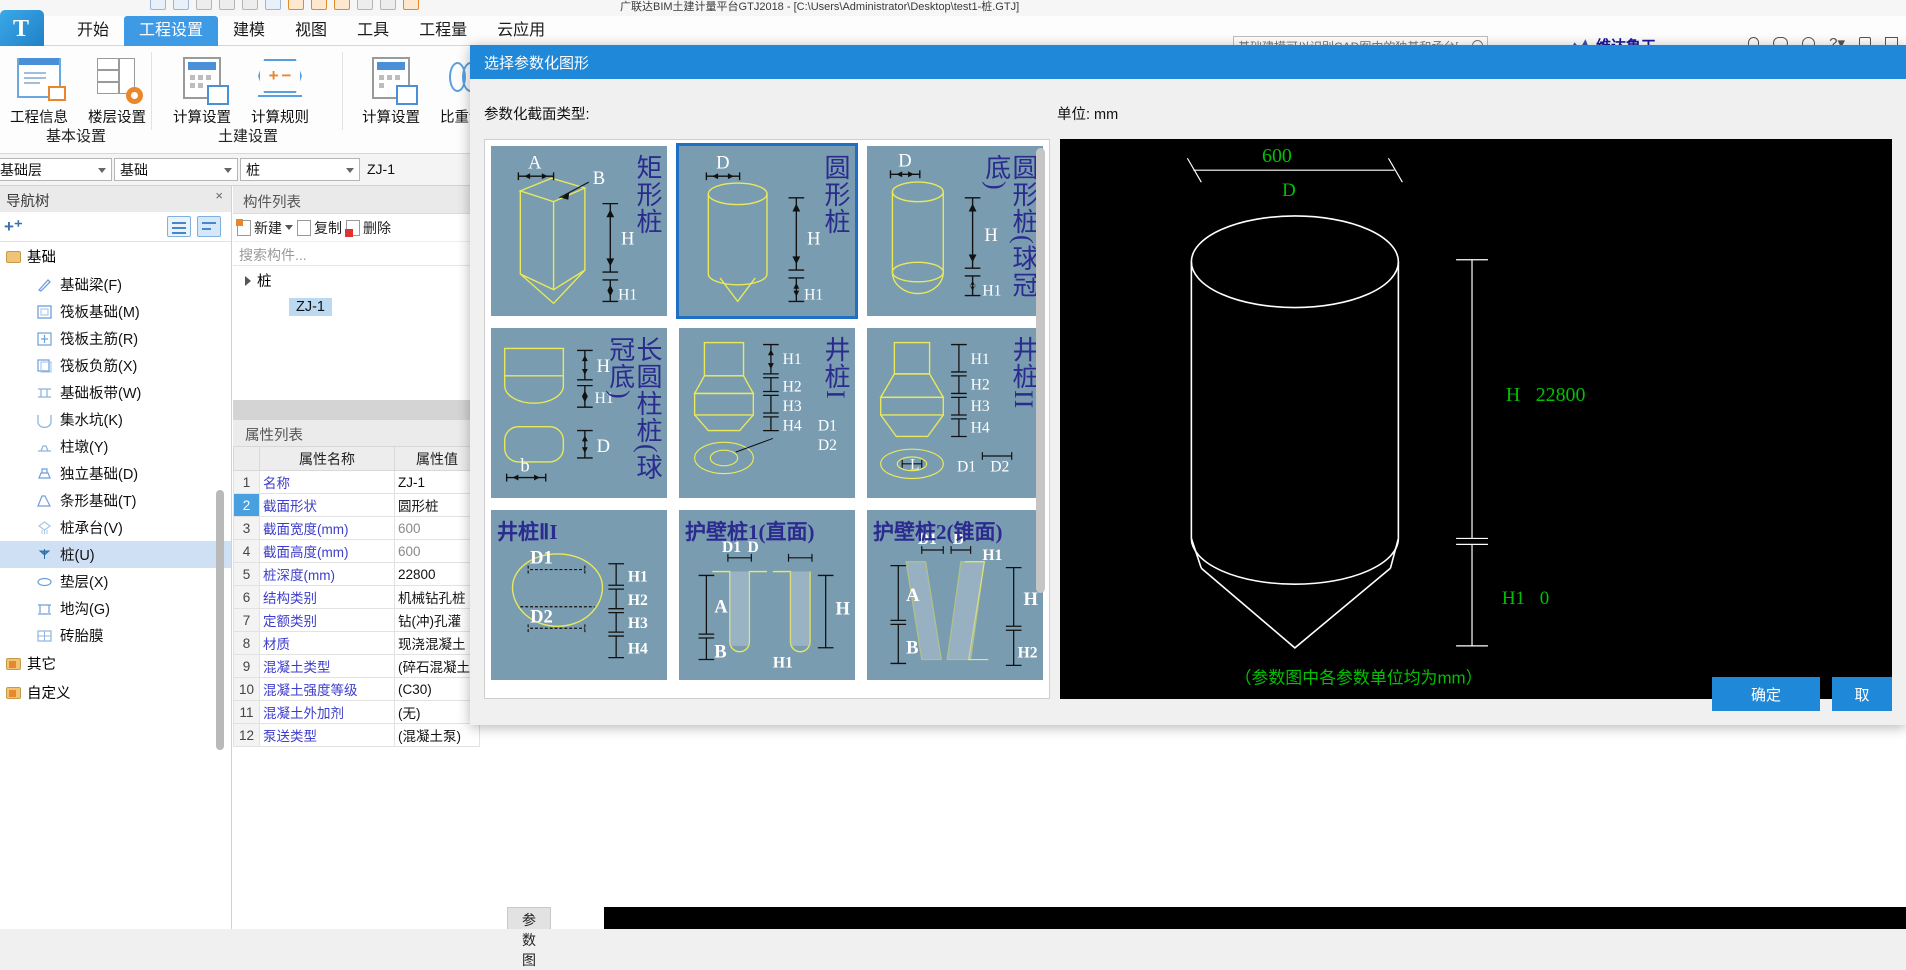 This screenshot has width=1906, height=970. What do you see at coordinates (248, 280) in the screenshot?
I see `expand-triangle-icon` at bounding box center [248, 280].